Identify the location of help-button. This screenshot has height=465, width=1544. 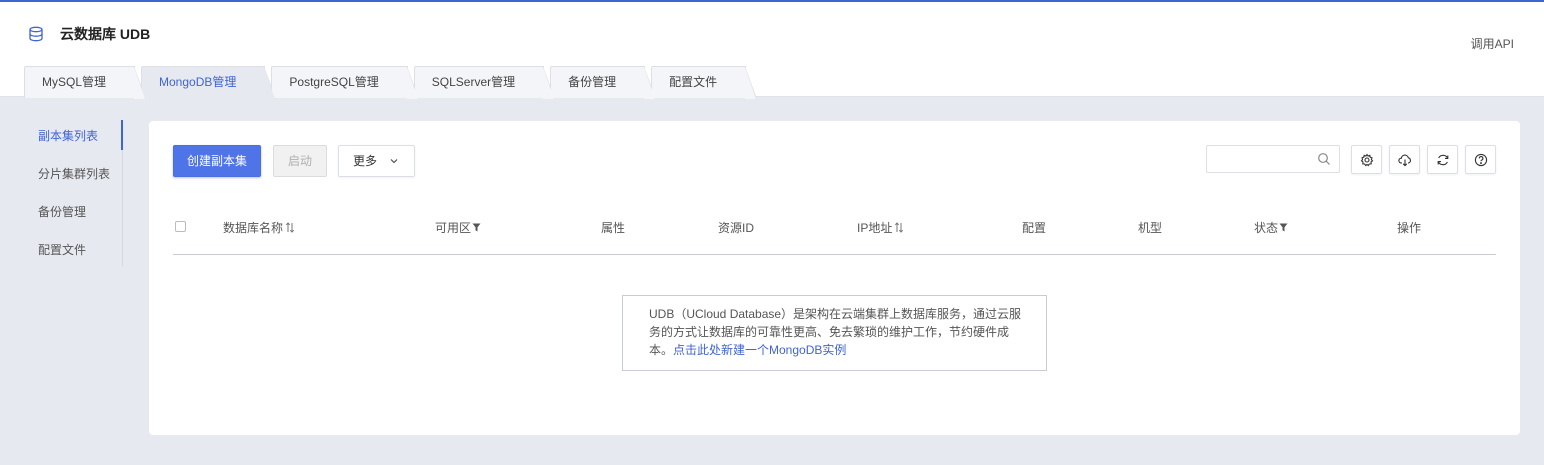
(1480, 159).